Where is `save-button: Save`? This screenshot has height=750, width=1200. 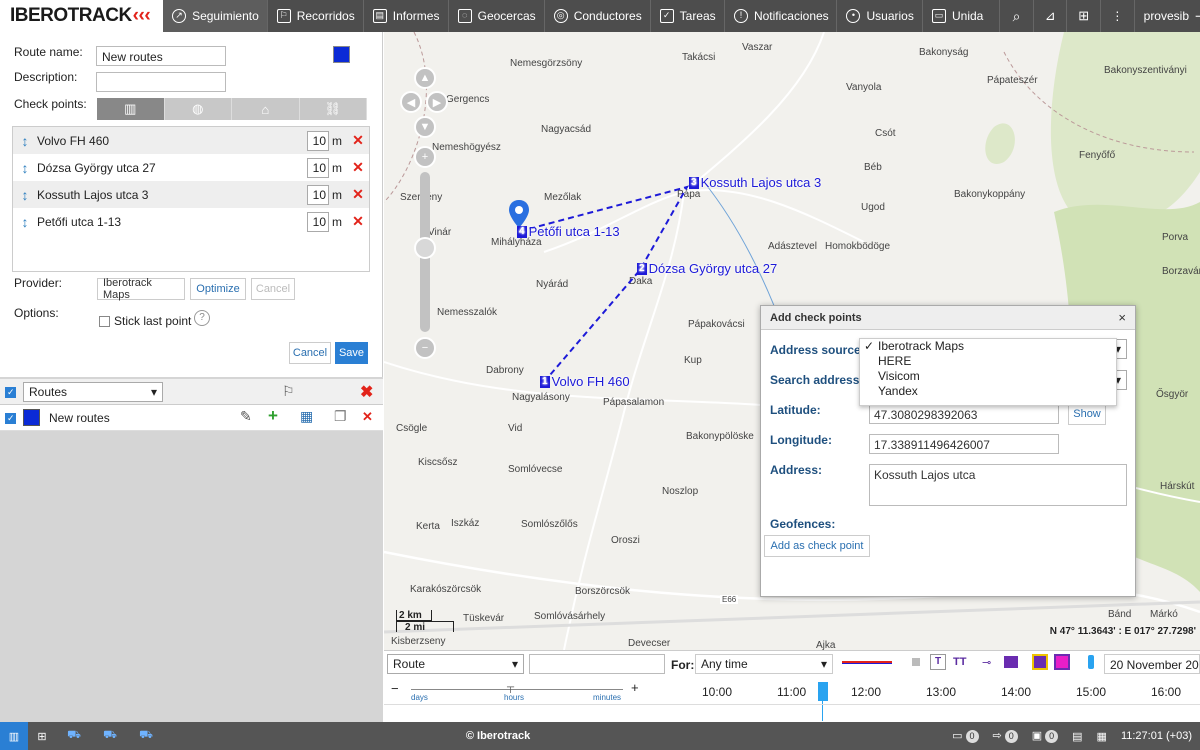 save-button: Save is located at coordinates (351, 353).